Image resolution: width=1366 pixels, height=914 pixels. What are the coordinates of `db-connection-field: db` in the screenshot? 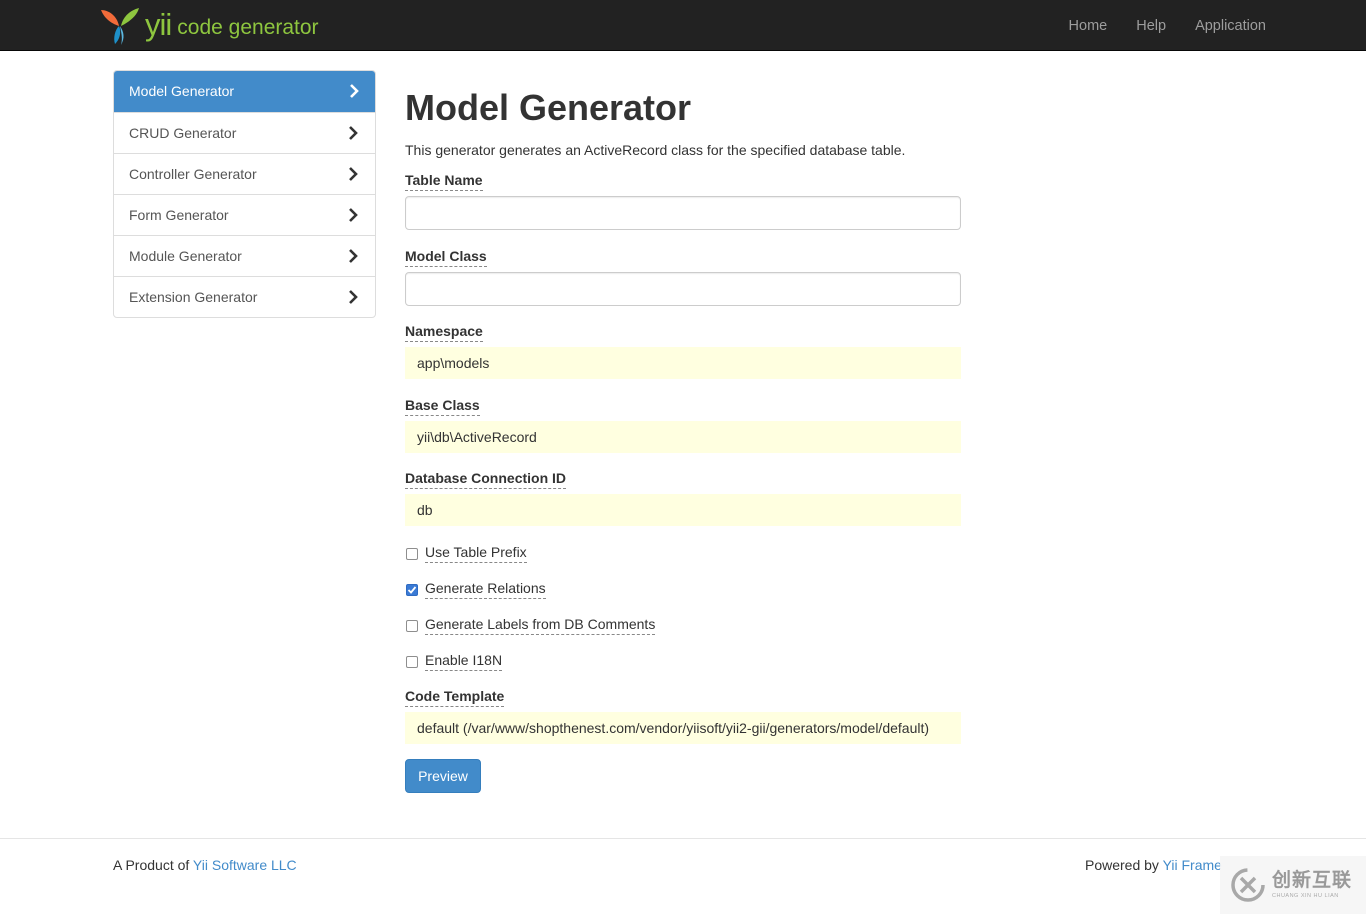 It's located at (683, 510).